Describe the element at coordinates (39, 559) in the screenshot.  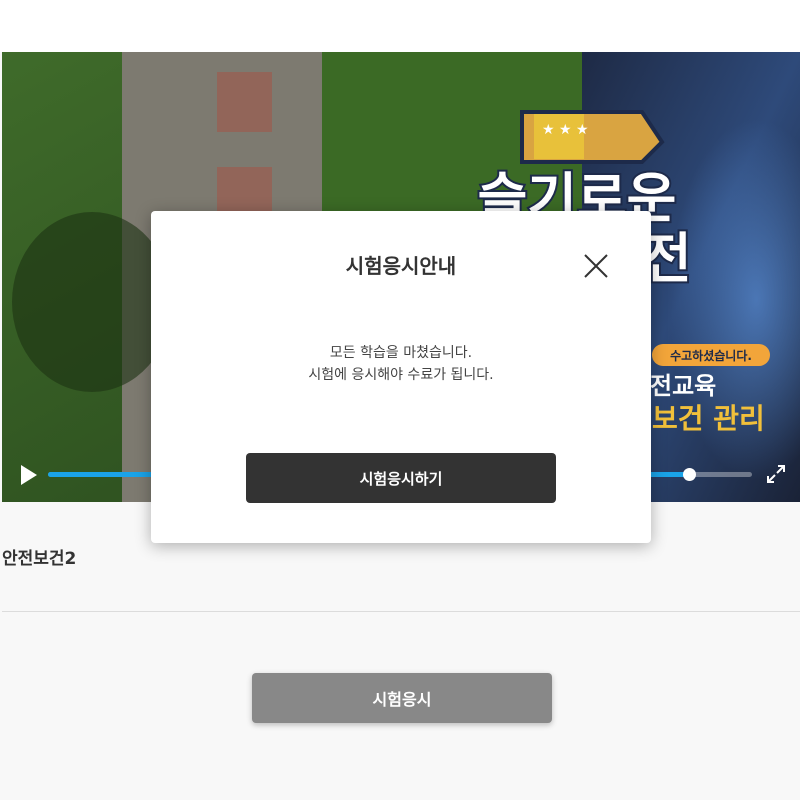
I see `course-title: 안전보건2` at that location.